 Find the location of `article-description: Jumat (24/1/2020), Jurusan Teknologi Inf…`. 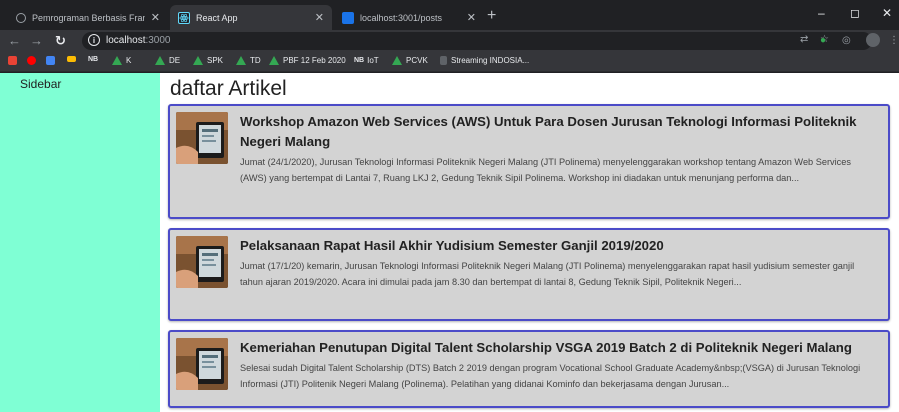

article-description: Jumat (24/1/2020), Jurusan Teknologi Inf… is located at coordinates (545, 170).